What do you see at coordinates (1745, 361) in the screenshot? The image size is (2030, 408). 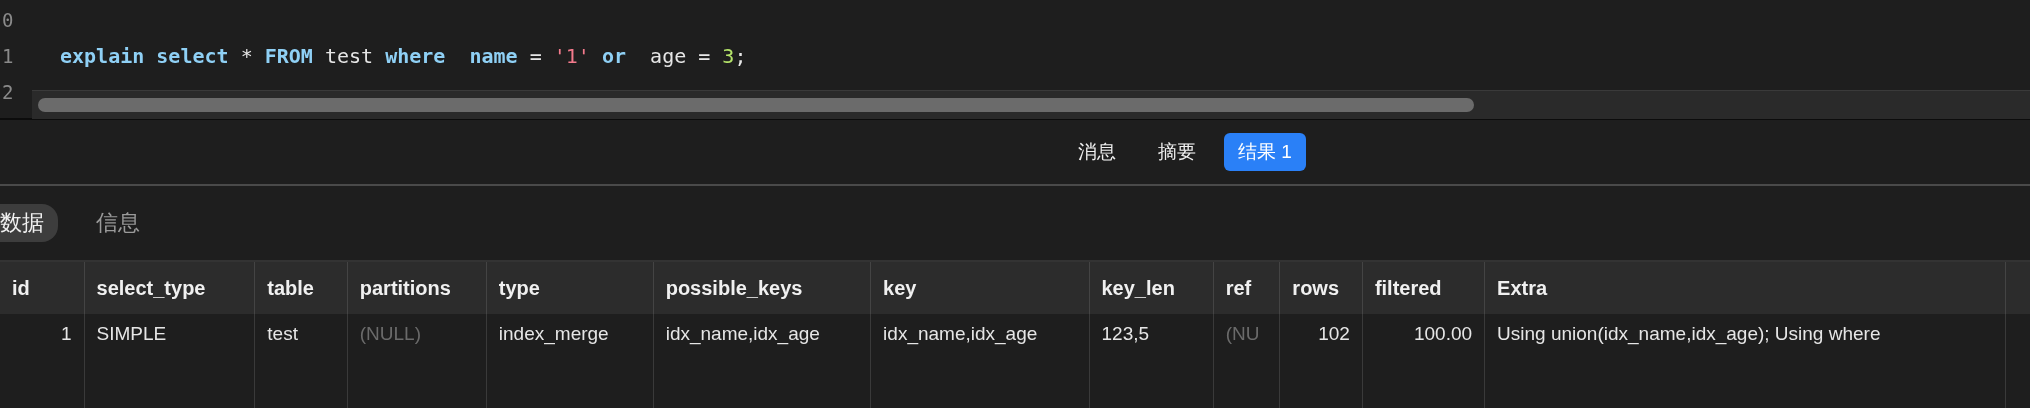 I see `table-cell: Using union(idx_name,idx_age); Using where` at bounding box center [1745, 361].